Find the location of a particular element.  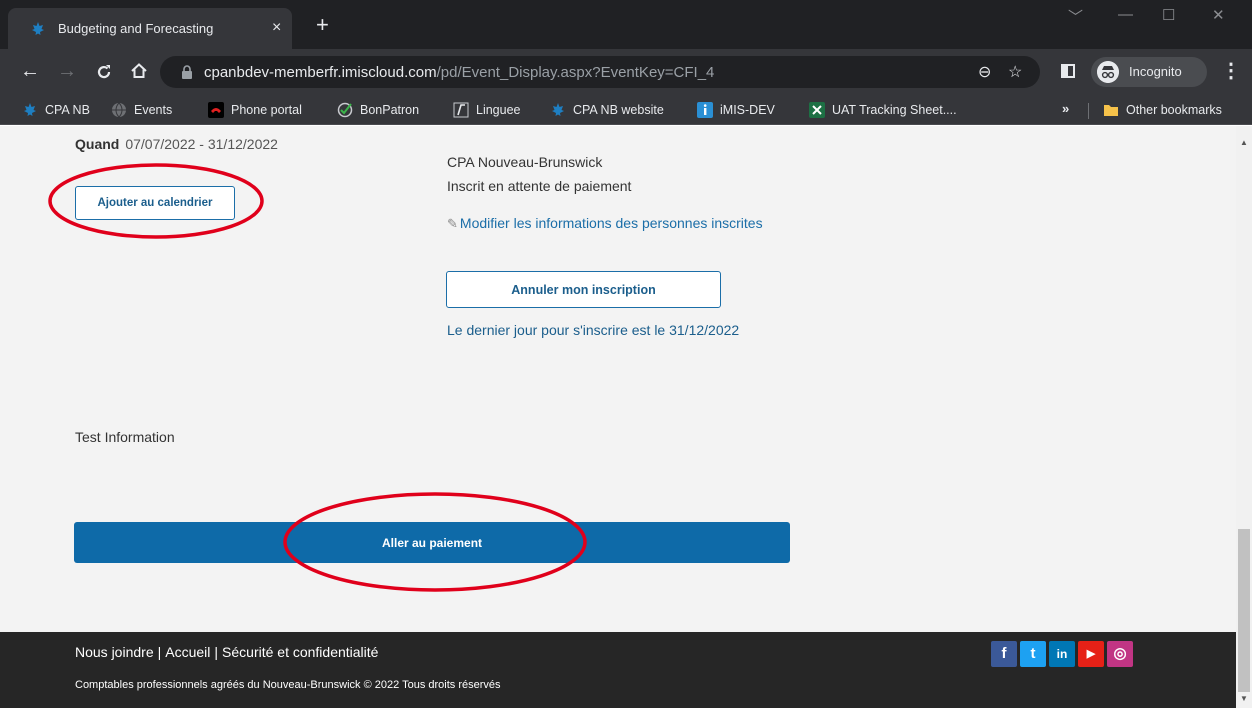

scrollbar-thumb is located at coordinates (1244, 610).